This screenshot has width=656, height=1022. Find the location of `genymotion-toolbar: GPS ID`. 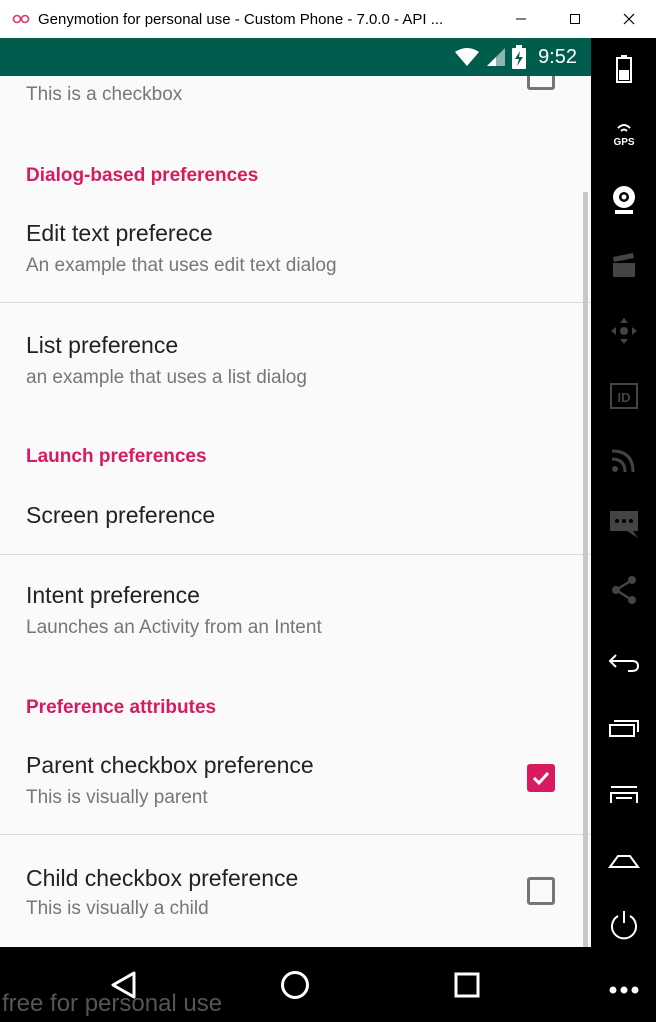

genymotion-toolbar: GPS ID is located at coordinates (623, 530).